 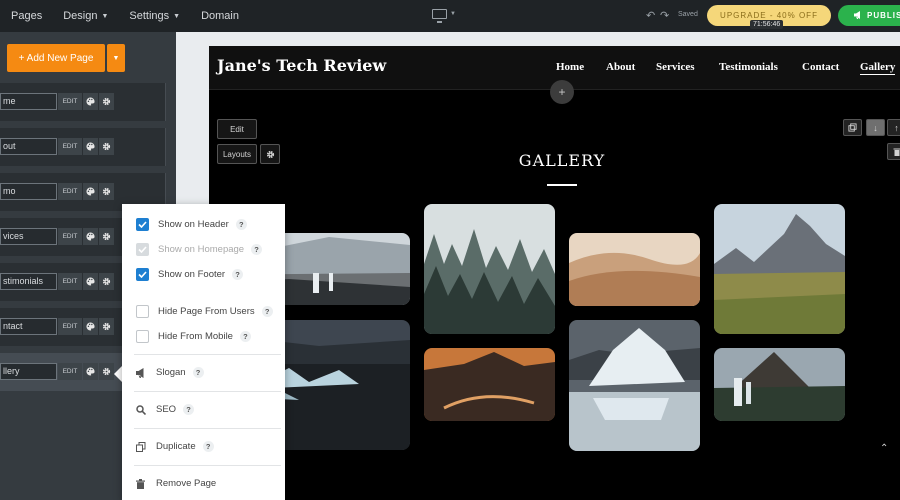 I want to click on menu-hide-from-mobile: Hide From Mobile ?, so click(x=193, y=336).